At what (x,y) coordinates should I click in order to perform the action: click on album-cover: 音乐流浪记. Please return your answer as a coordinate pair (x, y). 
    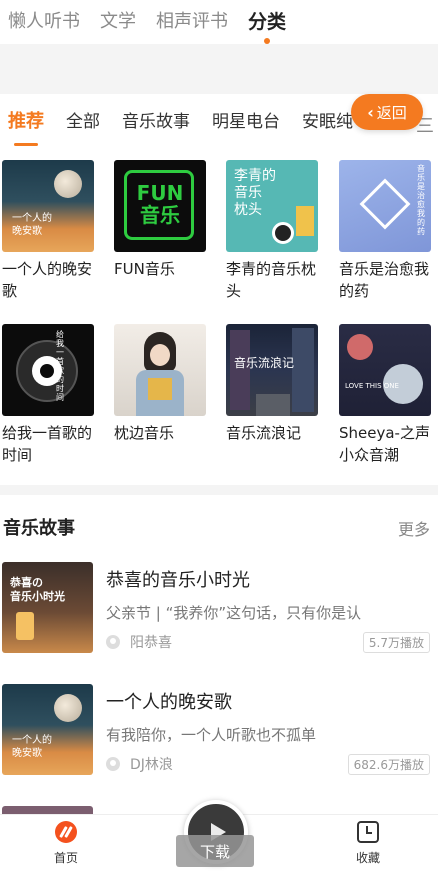
    Looking at the image, I should click on (272, 370).